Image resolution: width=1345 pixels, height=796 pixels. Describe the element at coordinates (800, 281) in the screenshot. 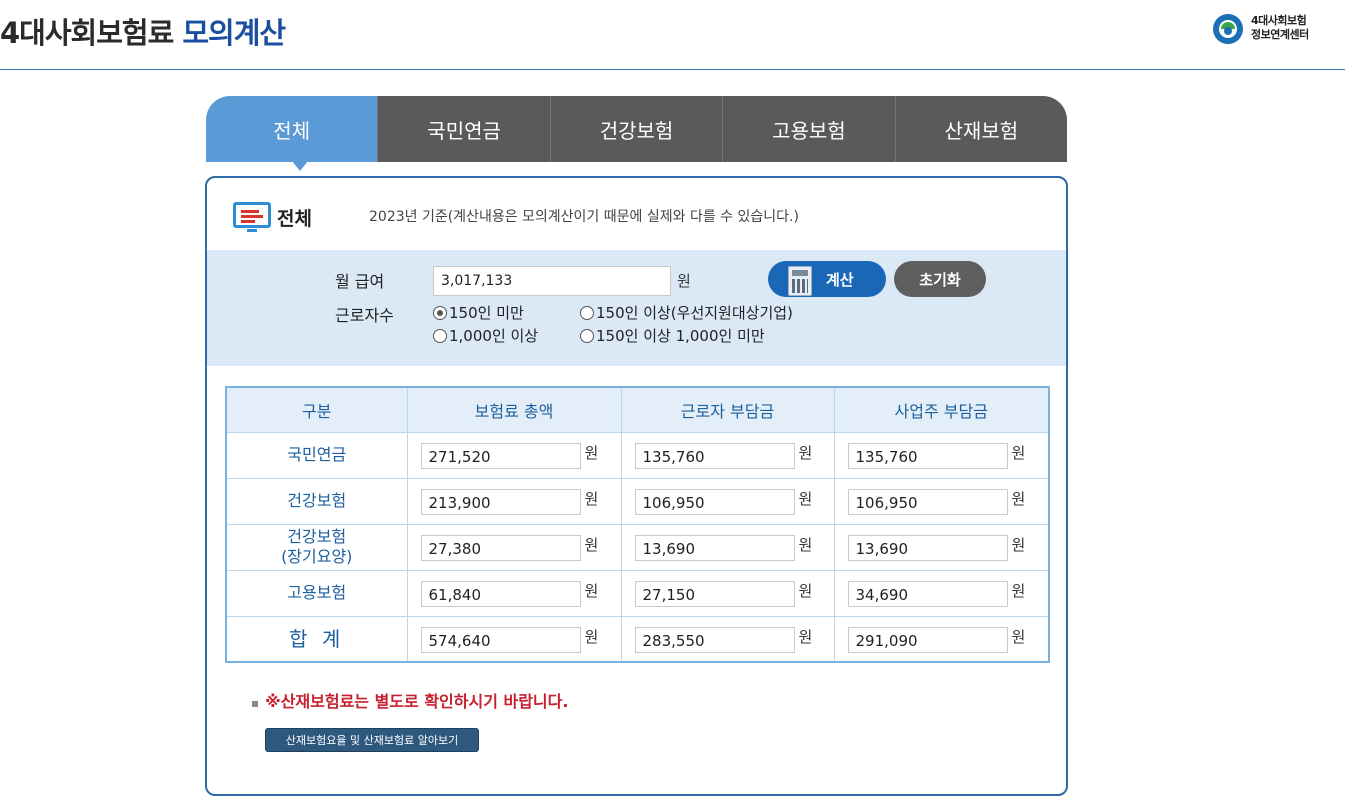

I see `calculator-icon` at that location.